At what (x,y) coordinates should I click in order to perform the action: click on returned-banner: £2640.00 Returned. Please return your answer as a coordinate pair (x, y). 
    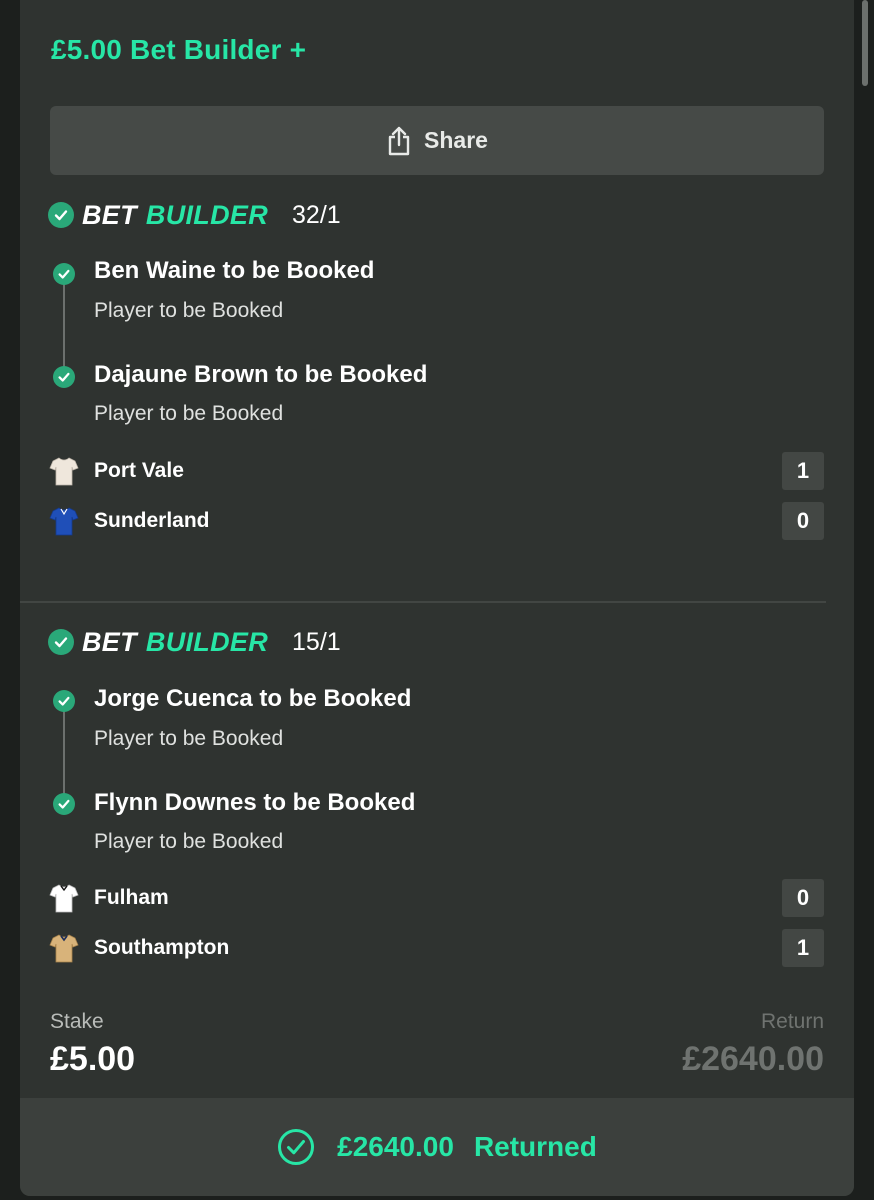
    Looking at the image, I should click on (437, 1147).